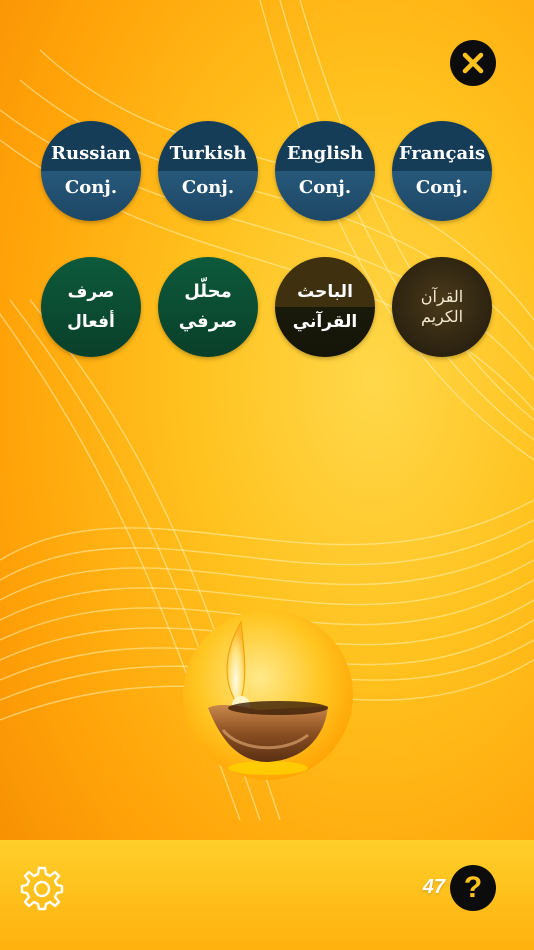 This screenshot has height=950, width=534. What do you see at coordinates (91, 322) in the screenshot?
I see `verb-morphology-line2: أفعال` at bounding box center [91, 322].